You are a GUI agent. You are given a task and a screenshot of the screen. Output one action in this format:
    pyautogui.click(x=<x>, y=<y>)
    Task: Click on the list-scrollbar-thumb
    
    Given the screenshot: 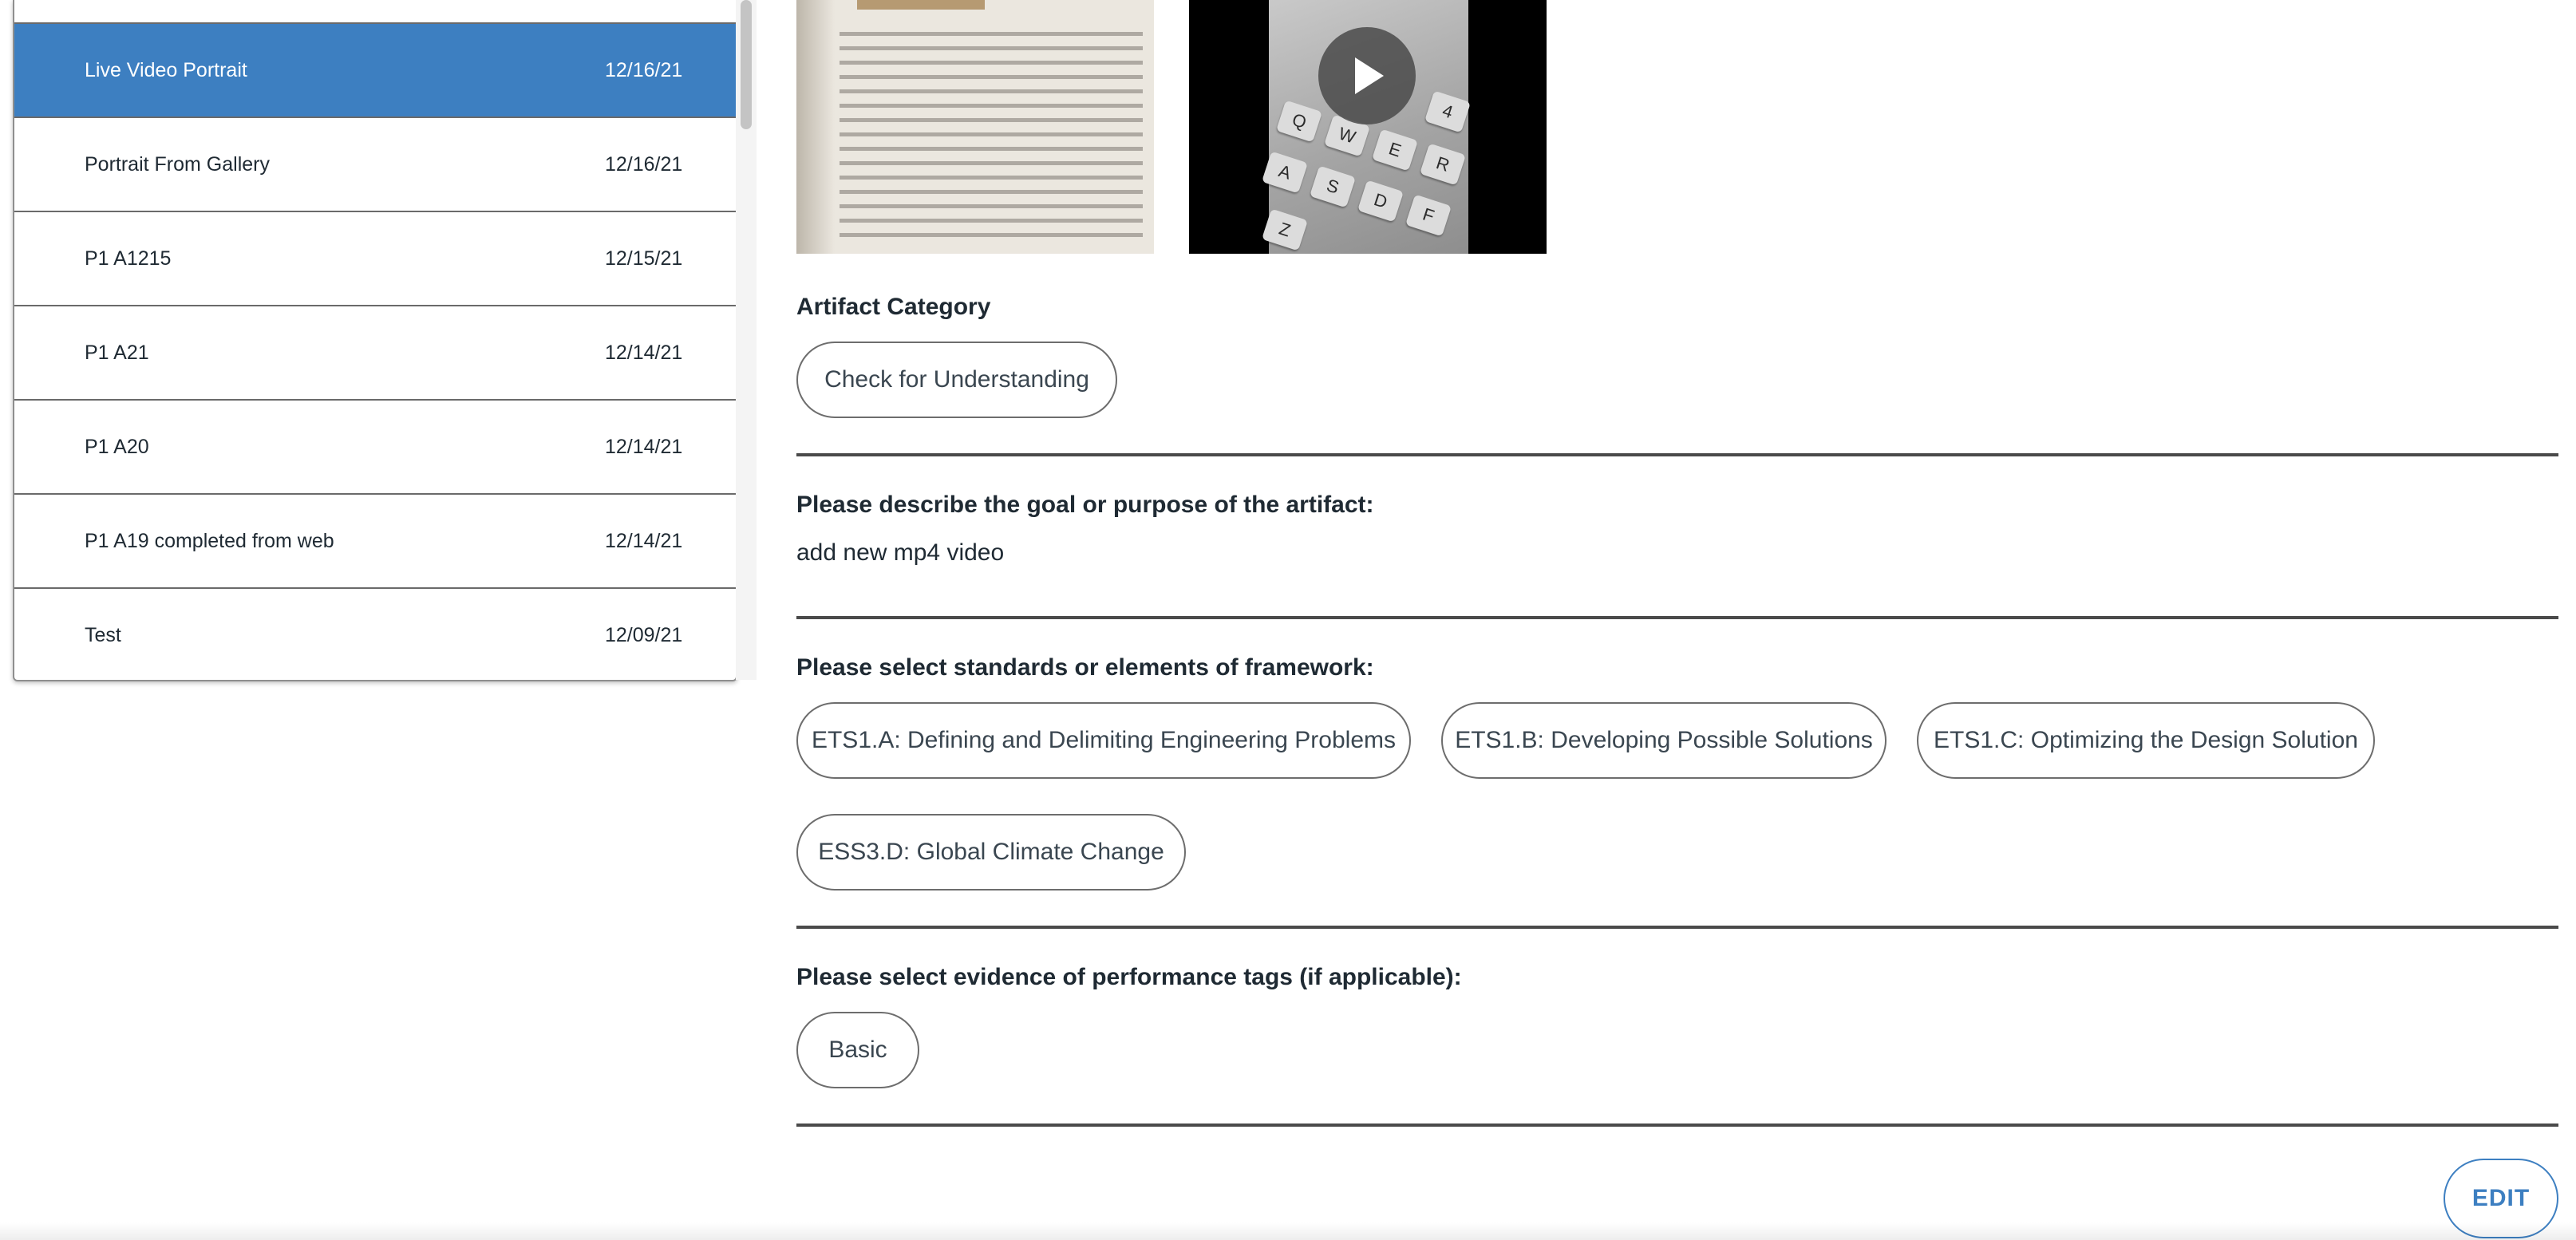 What is the action you would take?
    pyautogui.click(x=746, y=64)
    